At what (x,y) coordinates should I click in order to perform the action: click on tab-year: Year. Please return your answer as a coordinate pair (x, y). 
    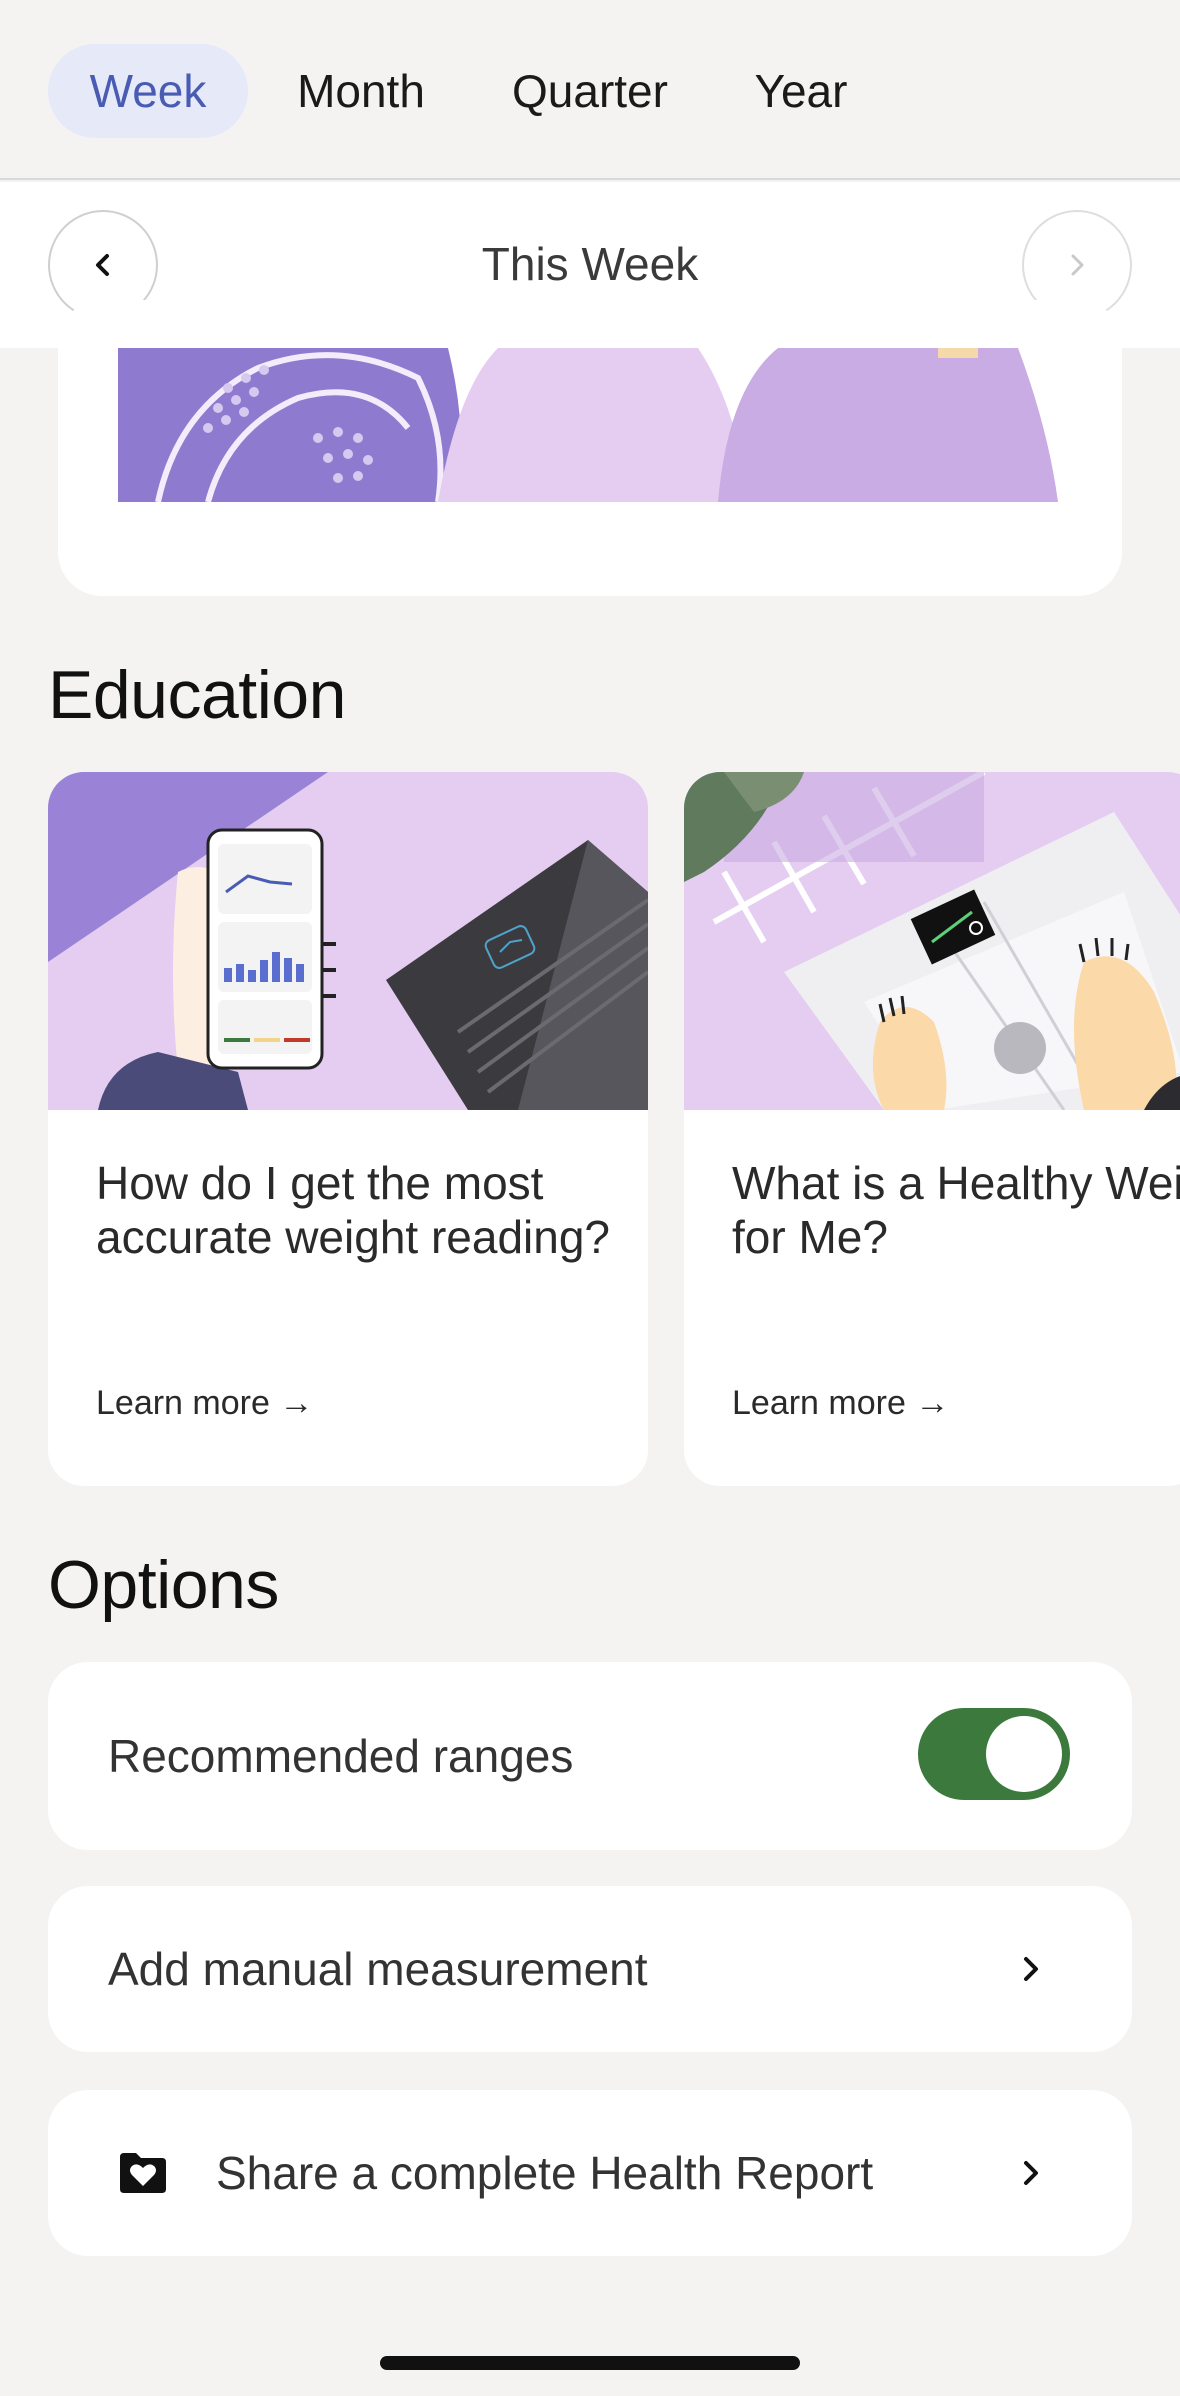
    Looking at the image, I should click on (801, 91).